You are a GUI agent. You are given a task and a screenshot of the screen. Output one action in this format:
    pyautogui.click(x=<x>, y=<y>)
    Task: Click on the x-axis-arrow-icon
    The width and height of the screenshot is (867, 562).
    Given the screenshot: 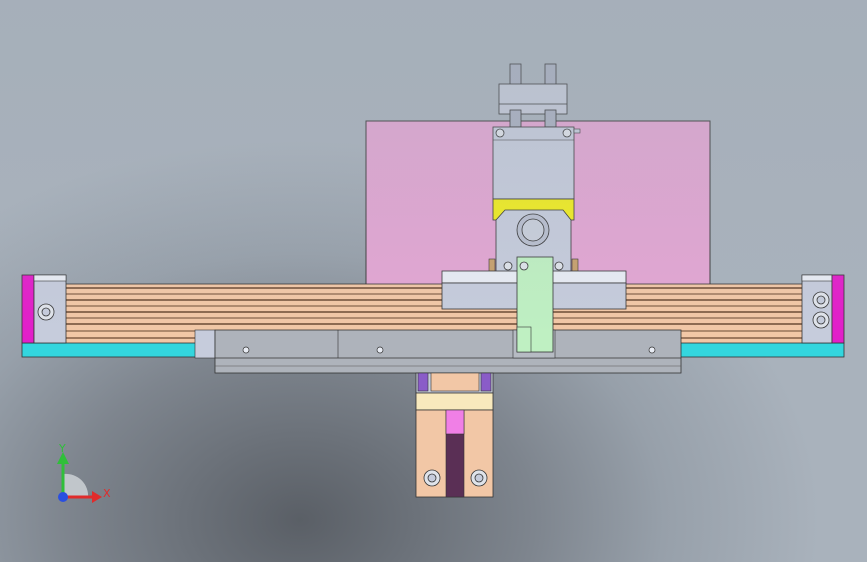 What is the action you would take?
    pyautogui.click(x=97, y=497)
    